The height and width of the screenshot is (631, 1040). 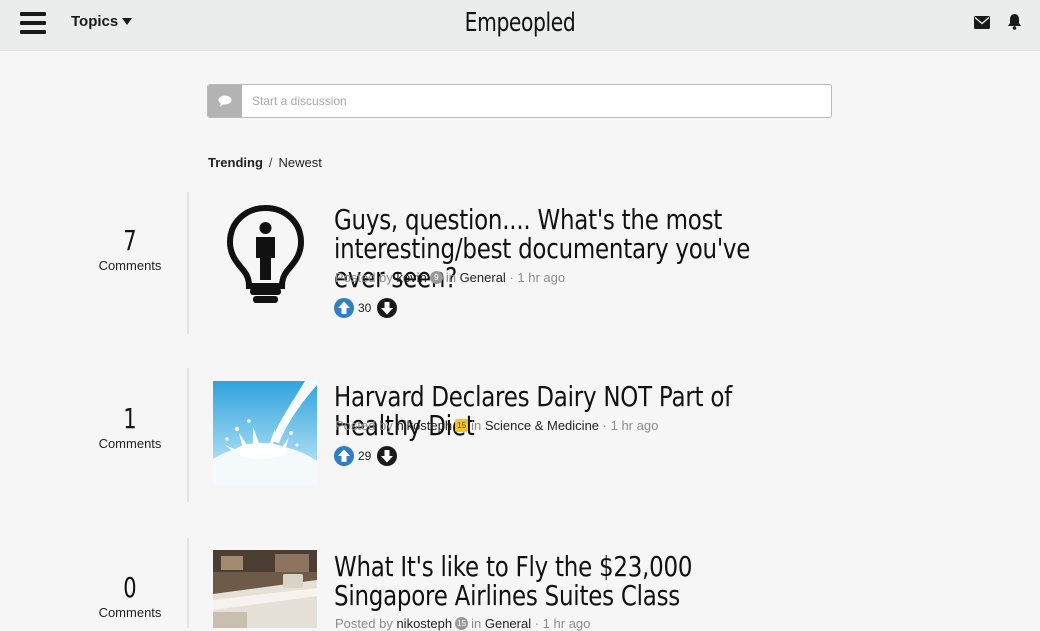 I want to click on comment-count-block: 1 Comments, so click(x=130, y=427).